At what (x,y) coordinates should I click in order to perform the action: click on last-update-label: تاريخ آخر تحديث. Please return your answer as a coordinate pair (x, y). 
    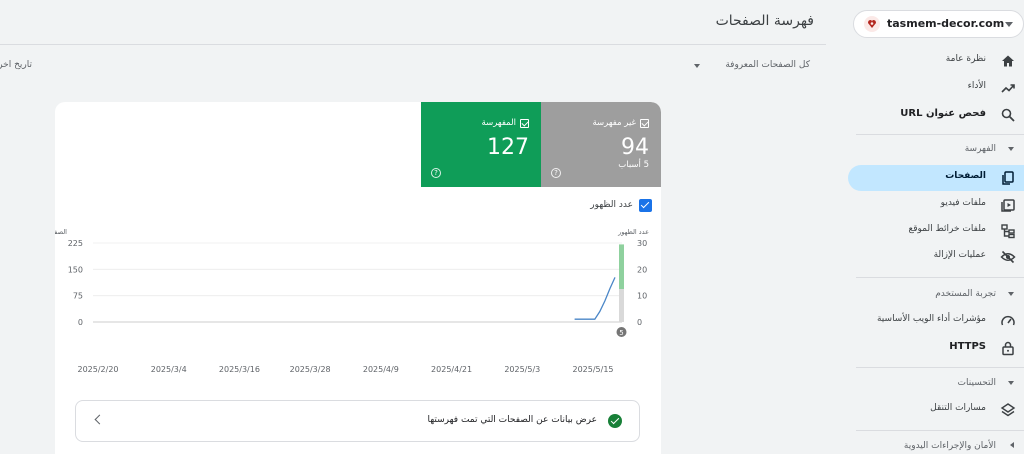
    Looking at the image, I should click on (16, 65).